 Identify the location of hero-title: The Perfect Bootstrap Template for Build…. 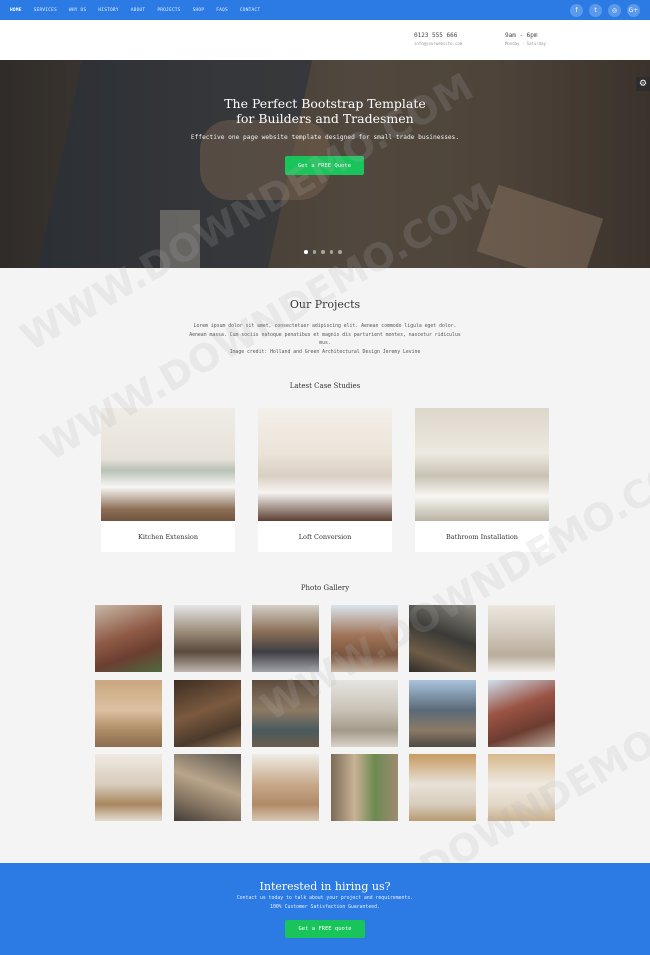
(325, 111).